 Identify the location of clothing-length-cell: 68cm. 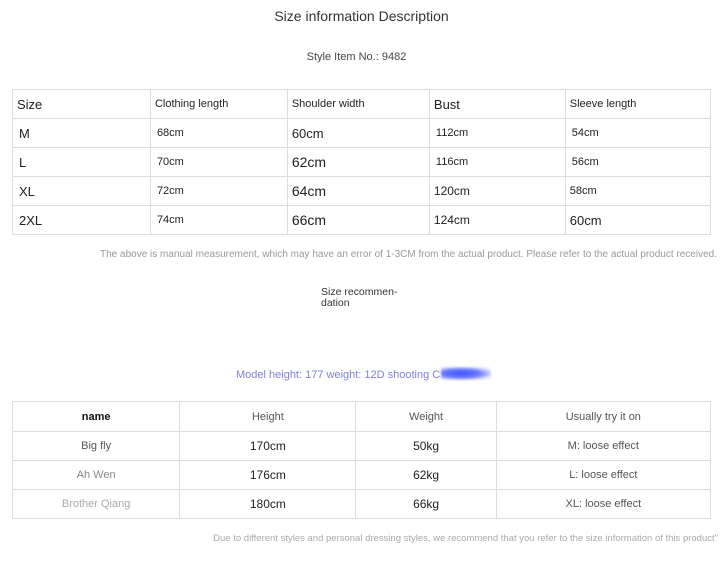
(218, 133).